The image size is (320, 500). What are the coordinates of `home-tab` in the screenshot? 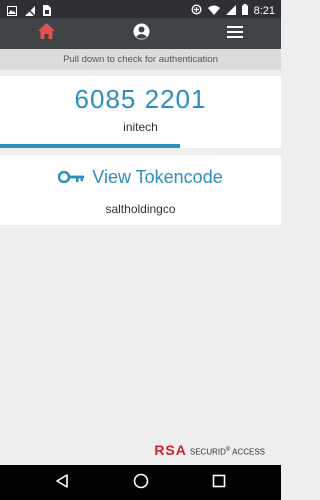 It's located at (46, 33).